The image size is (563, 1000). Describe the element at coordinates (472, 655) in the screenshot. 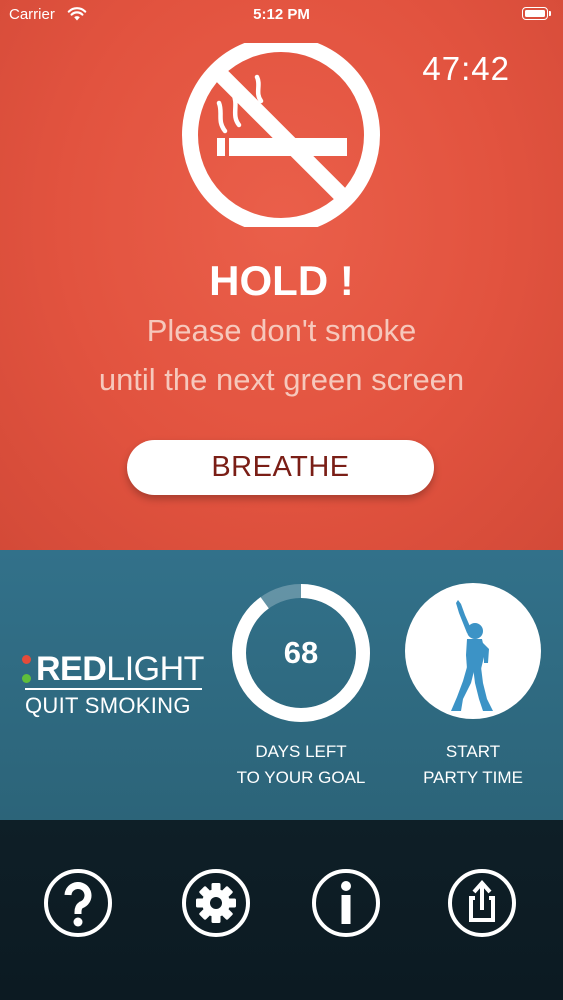

I see `dancer-icon` at that location.